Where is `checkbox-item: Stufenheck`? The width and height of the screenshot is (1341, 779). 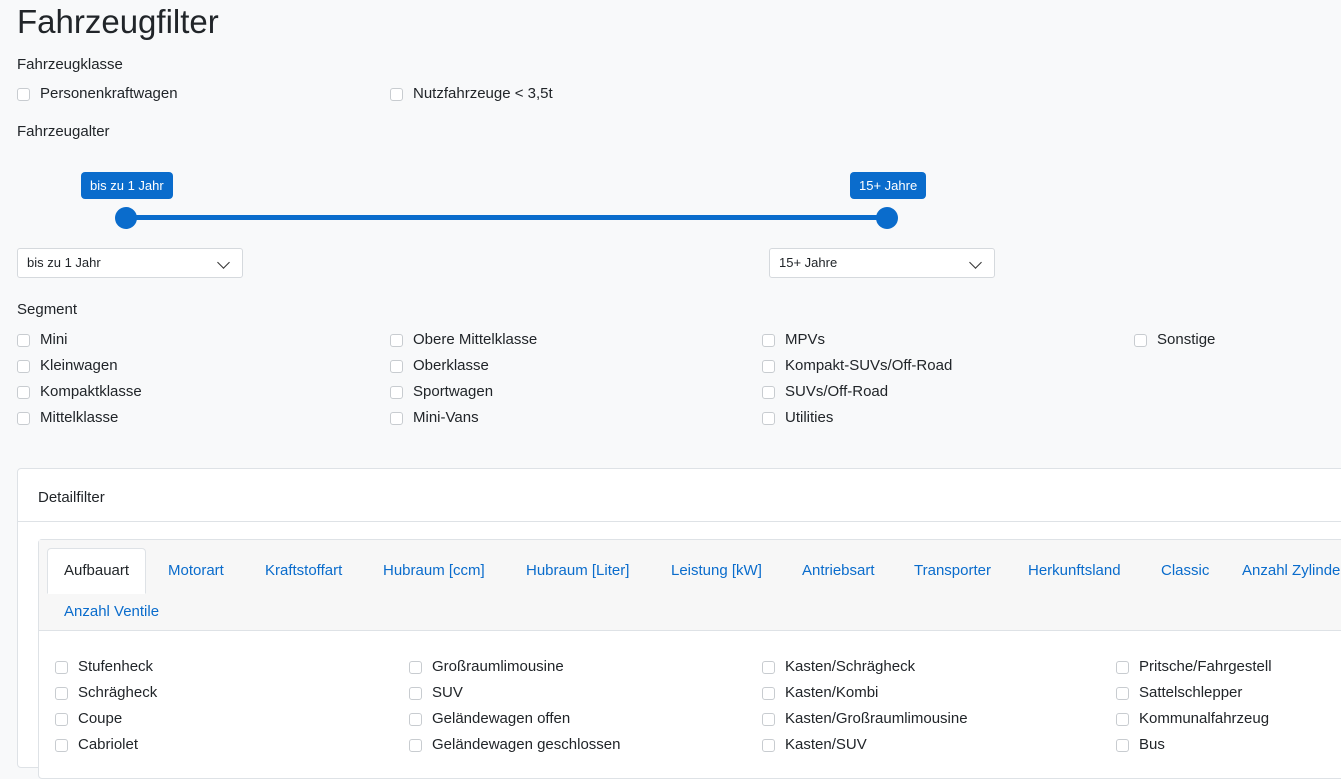
checkbox-item: Stufenheck is located at coordinates (104, 667).